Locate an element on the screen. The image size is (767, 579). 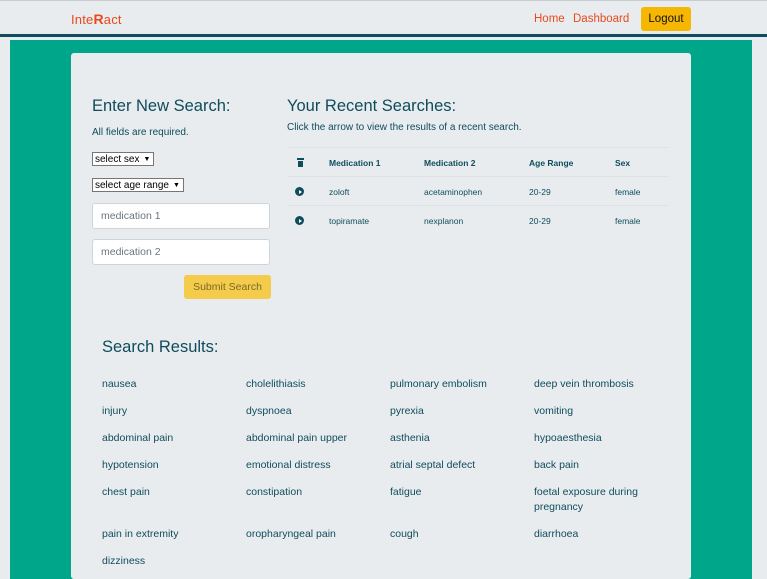
result-item: oropharyngeal pain is located at coordinates (291, 534).